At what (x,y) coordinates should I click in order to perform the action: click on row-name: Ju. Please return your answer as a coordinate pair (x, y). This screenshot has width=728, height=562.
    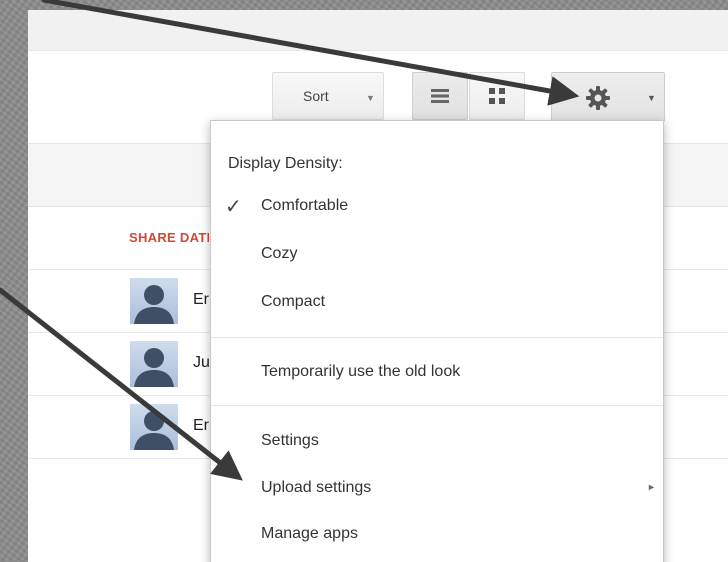
    Looking at the image, I should click on (201, 362).